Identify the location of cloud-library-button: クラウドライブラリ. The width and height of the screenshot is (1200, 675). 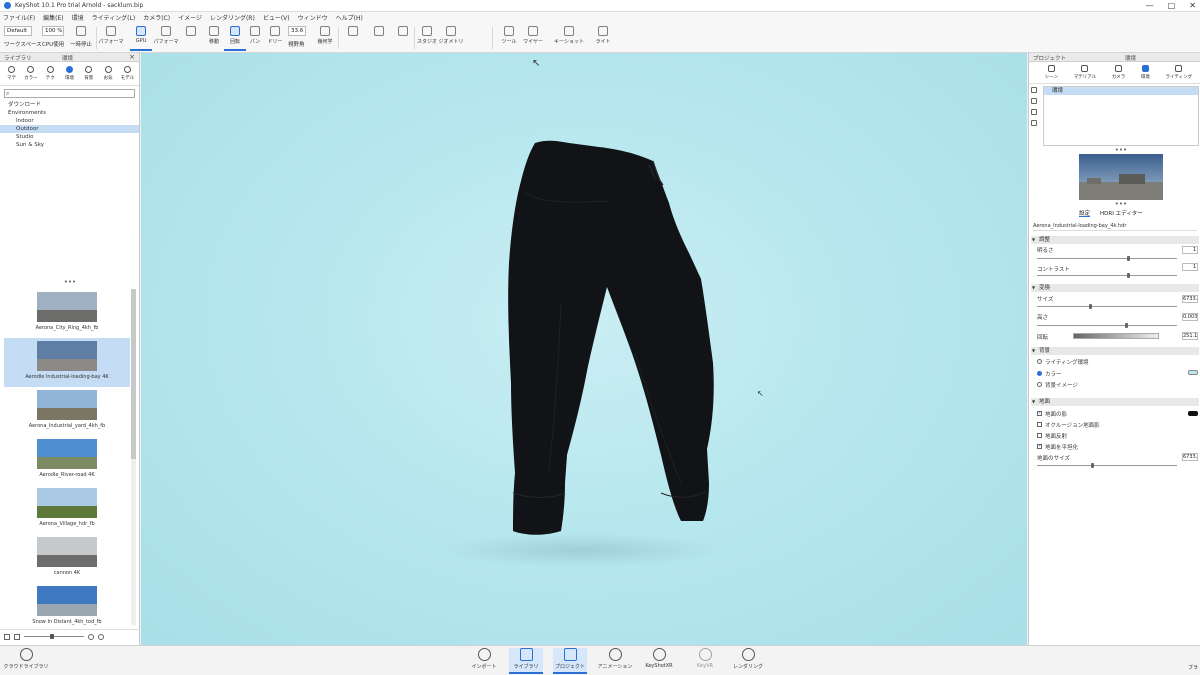
(26, 661).